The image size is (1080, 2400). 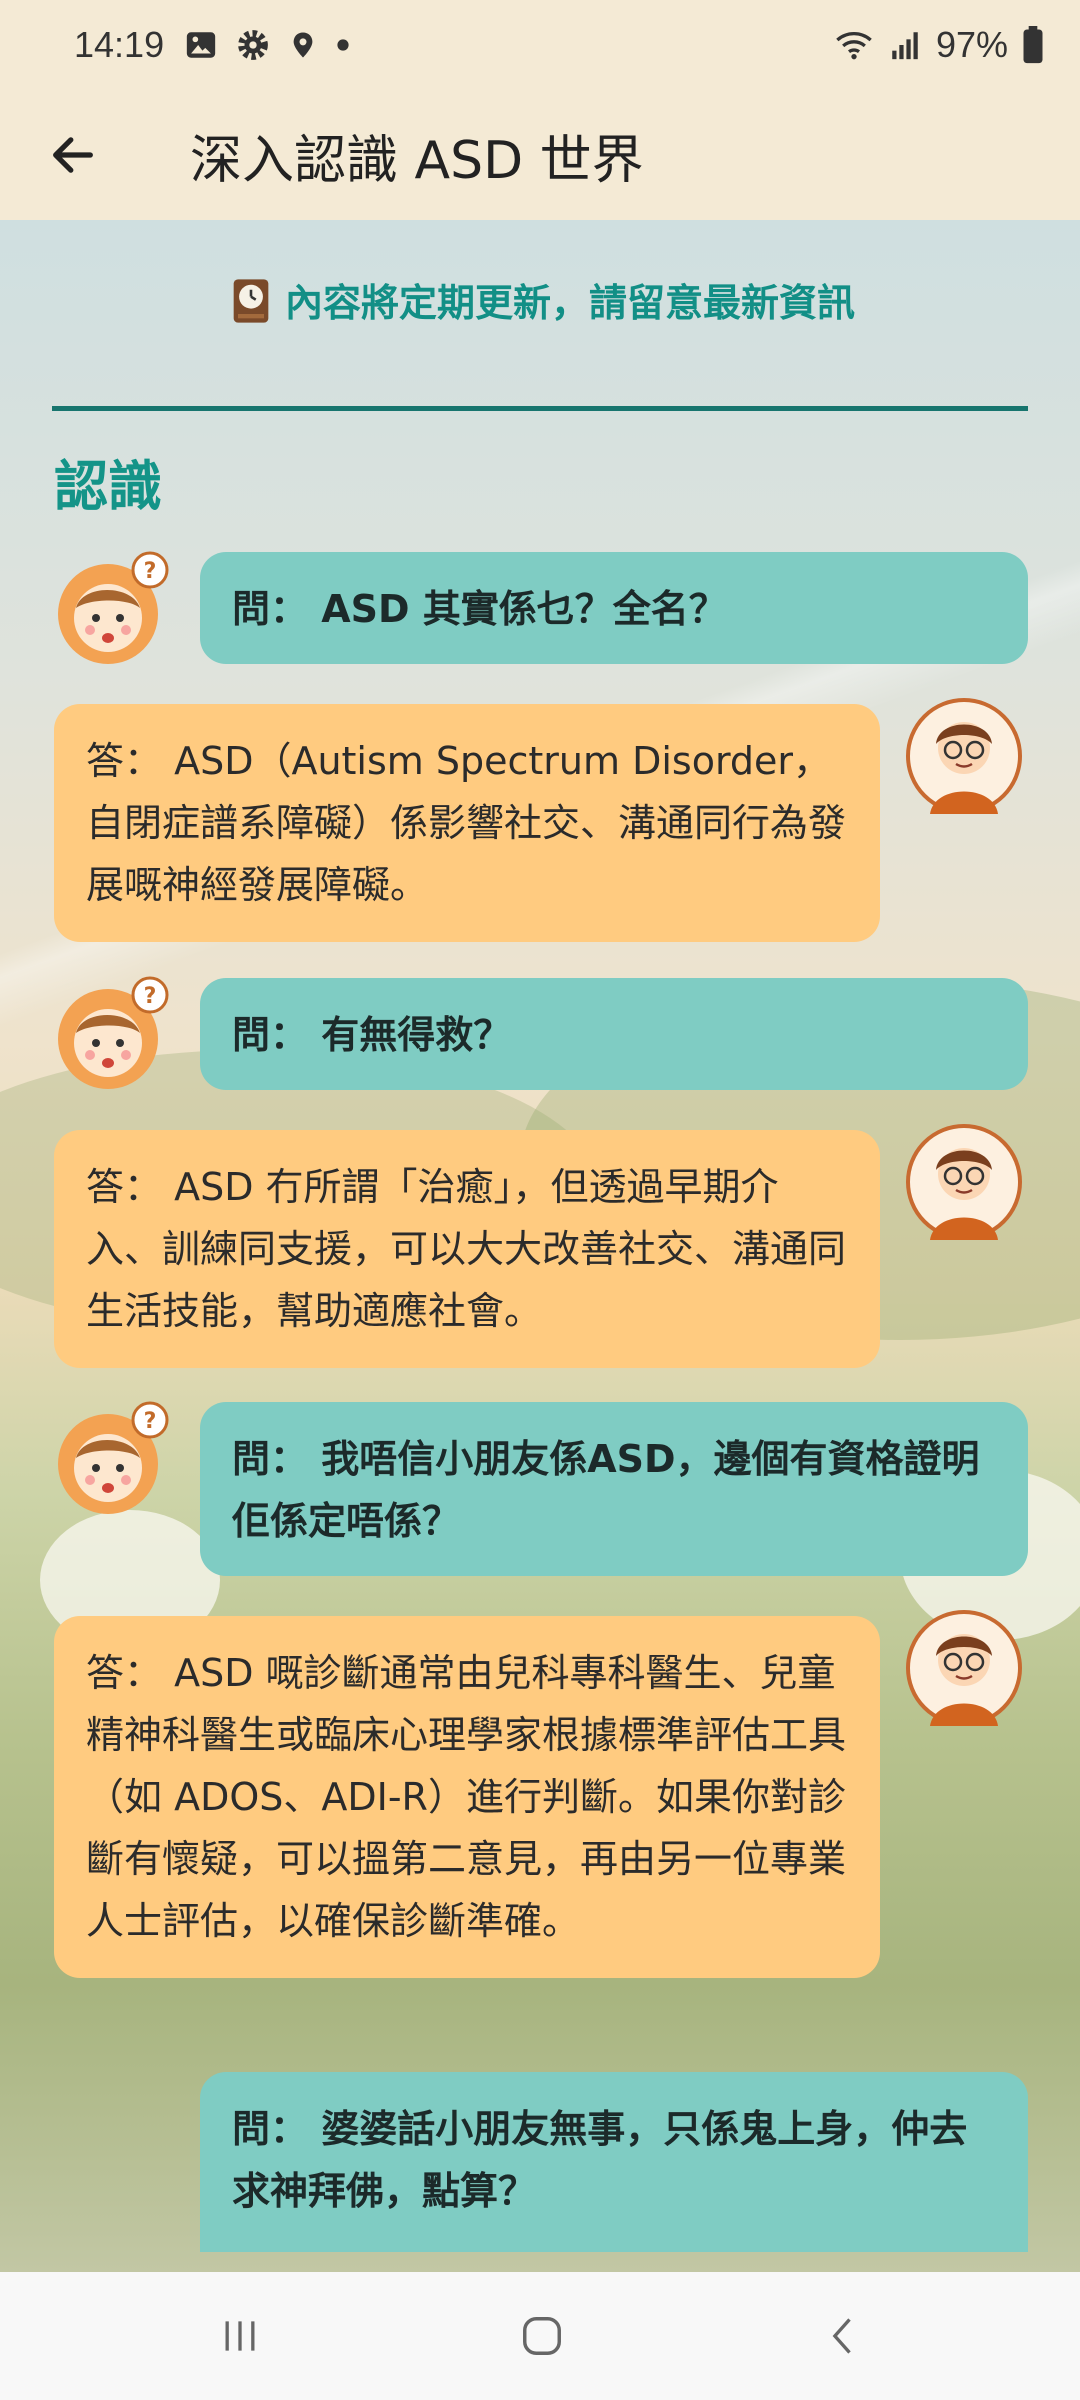 What do you see at coordinates (108, 486) in the screenshot?
I see `section-title: 認識` at bounding box center [108, 486].